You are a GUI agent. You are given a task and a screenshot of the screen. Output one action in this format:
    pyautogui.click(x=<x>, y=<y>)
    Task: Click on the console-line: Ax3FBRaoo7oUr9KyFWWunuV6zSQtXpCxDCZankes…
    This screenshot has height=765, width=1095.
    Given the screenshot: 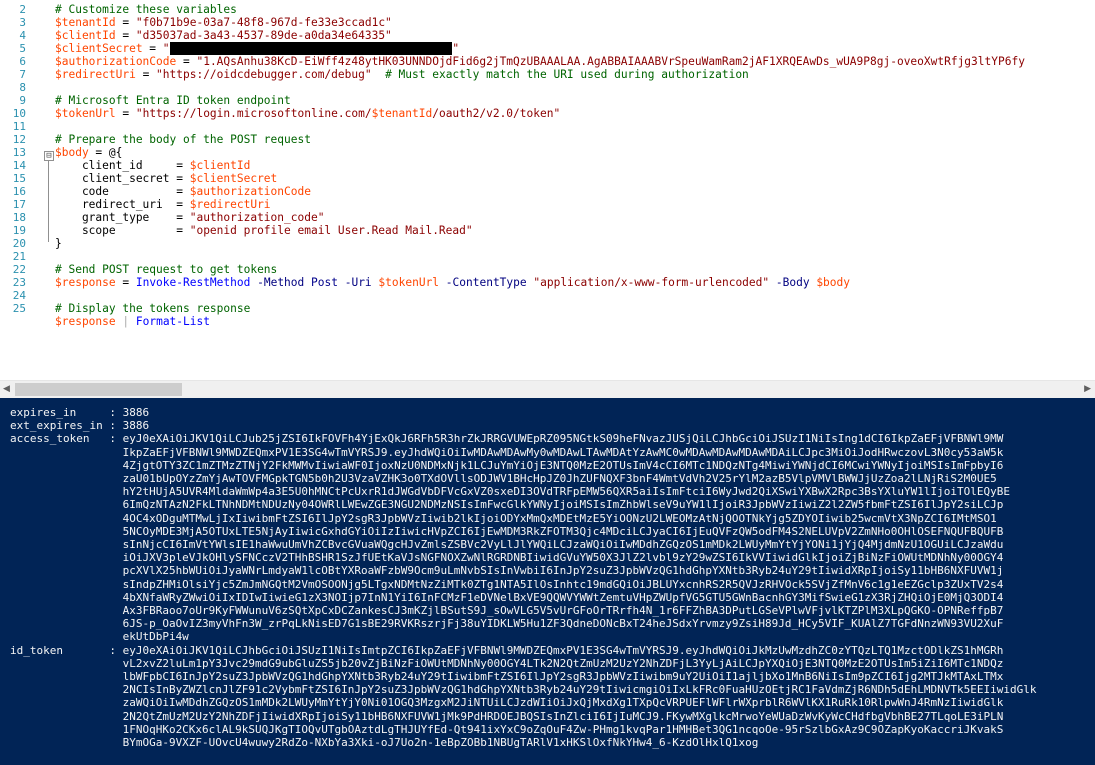 What is the action you would take?
    pyautogui.click(x=507, y=610)
    